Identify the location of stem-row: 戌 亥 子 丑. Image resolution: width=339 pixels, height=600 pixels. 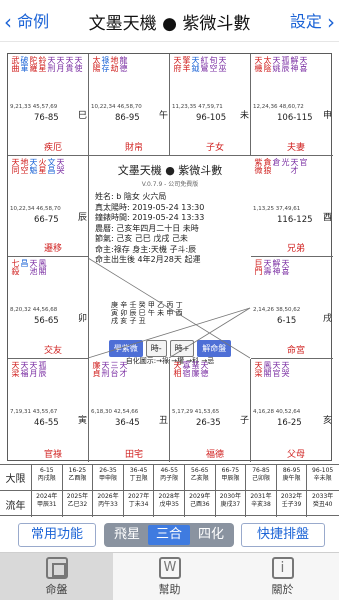
(128, 321).